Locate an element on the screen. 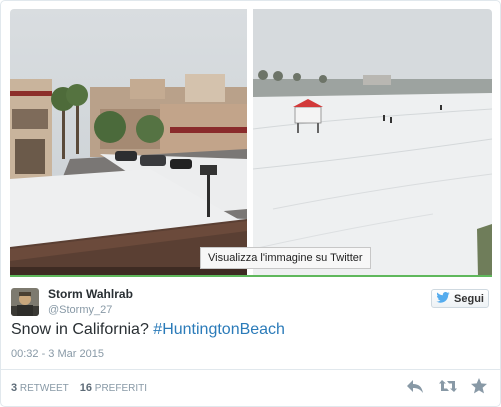  tweet-actions is located at coordinates (447, 386).